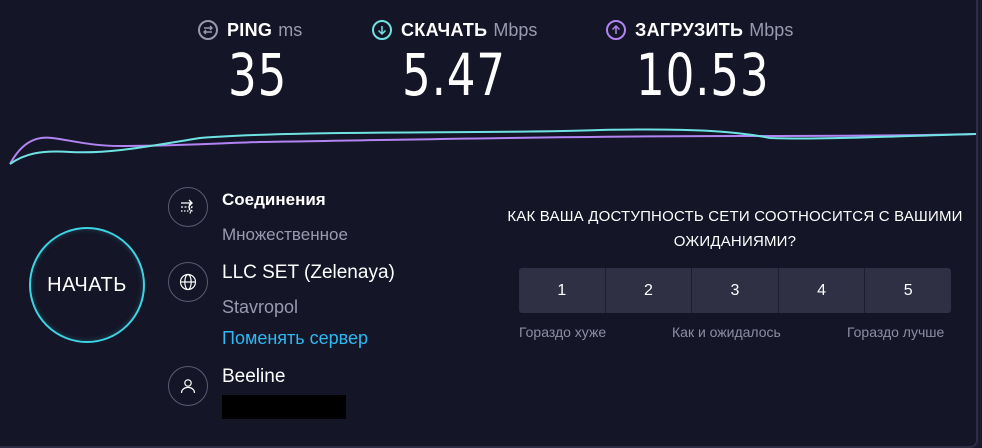 This screenshot has width=982, height=448. What do you see at coordinates (689, 29) in the screenshot?
I see `upload-label: ЗАГРУЗИТЬ` at bounding box center [689, 29].